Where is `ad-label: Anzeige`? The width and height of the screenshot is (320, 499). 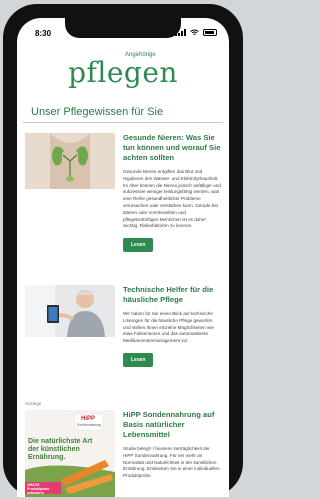 ad-label: Anzeige is located at coordinates (33, 403).